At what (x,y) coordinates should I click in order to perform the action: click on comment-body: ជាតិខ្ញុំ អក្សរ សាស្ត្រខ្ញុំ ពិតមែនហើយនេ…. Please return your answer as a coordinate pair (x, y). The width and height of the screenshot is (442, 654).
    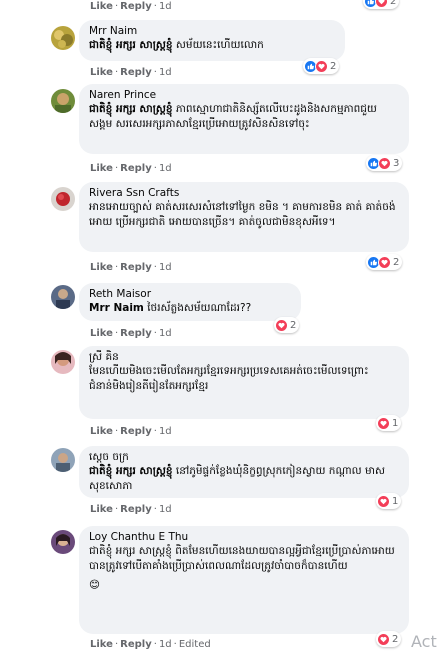
    Looking at the image, I should click on (242, 558).